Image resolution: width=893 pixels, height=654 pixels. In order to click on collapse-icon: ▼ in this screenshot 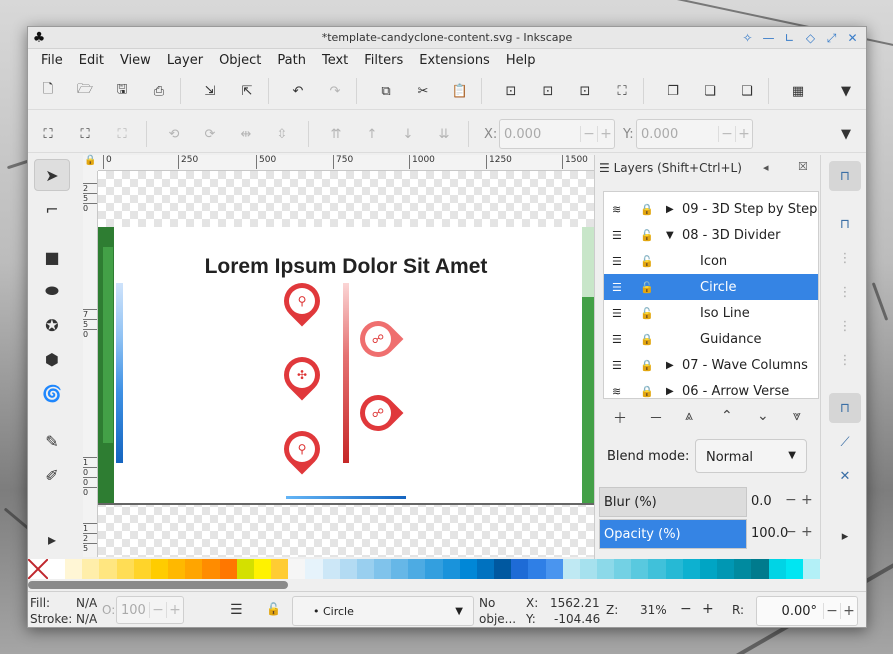, I will do `click(670, 235)`.